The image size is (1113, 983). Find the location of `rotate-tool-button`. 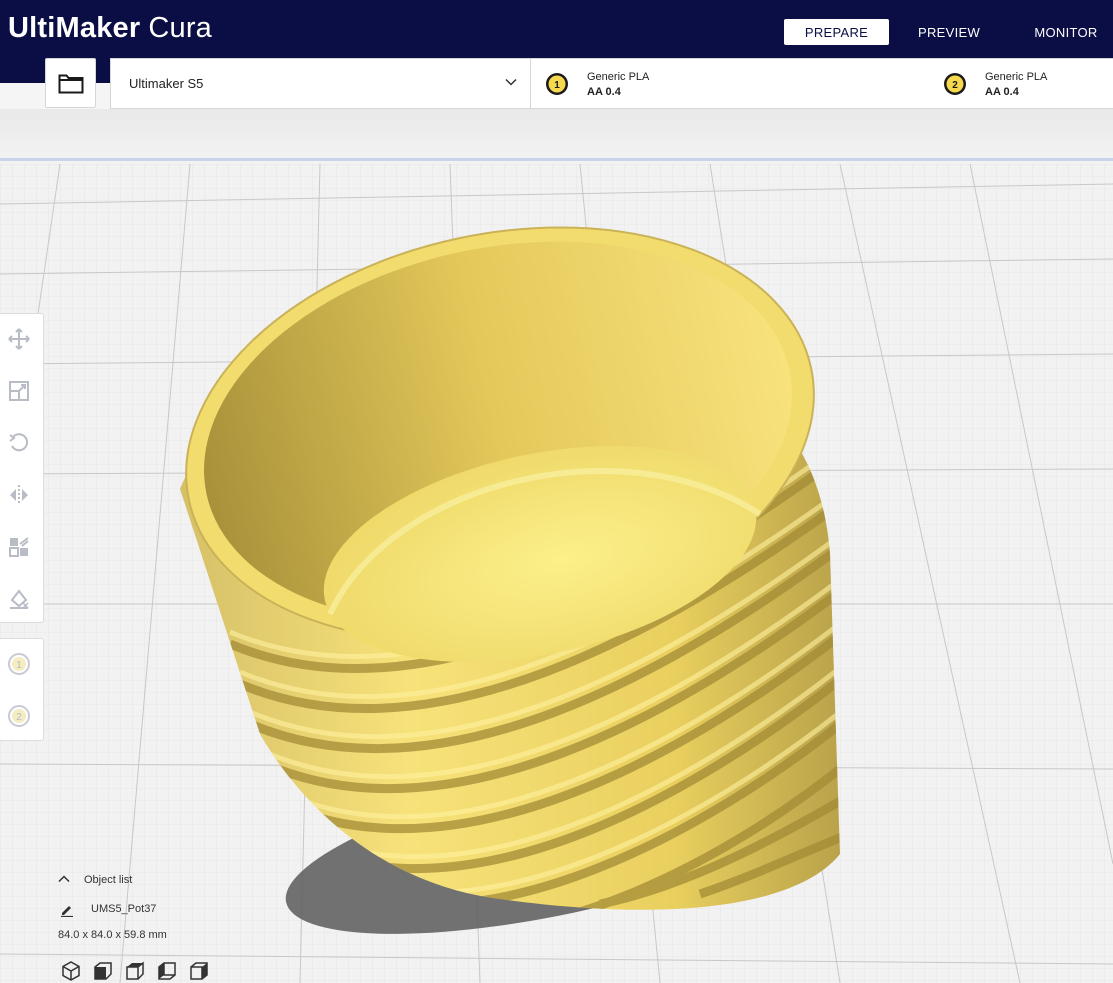

rotate-tool-button is located at coordinates (19, 443).